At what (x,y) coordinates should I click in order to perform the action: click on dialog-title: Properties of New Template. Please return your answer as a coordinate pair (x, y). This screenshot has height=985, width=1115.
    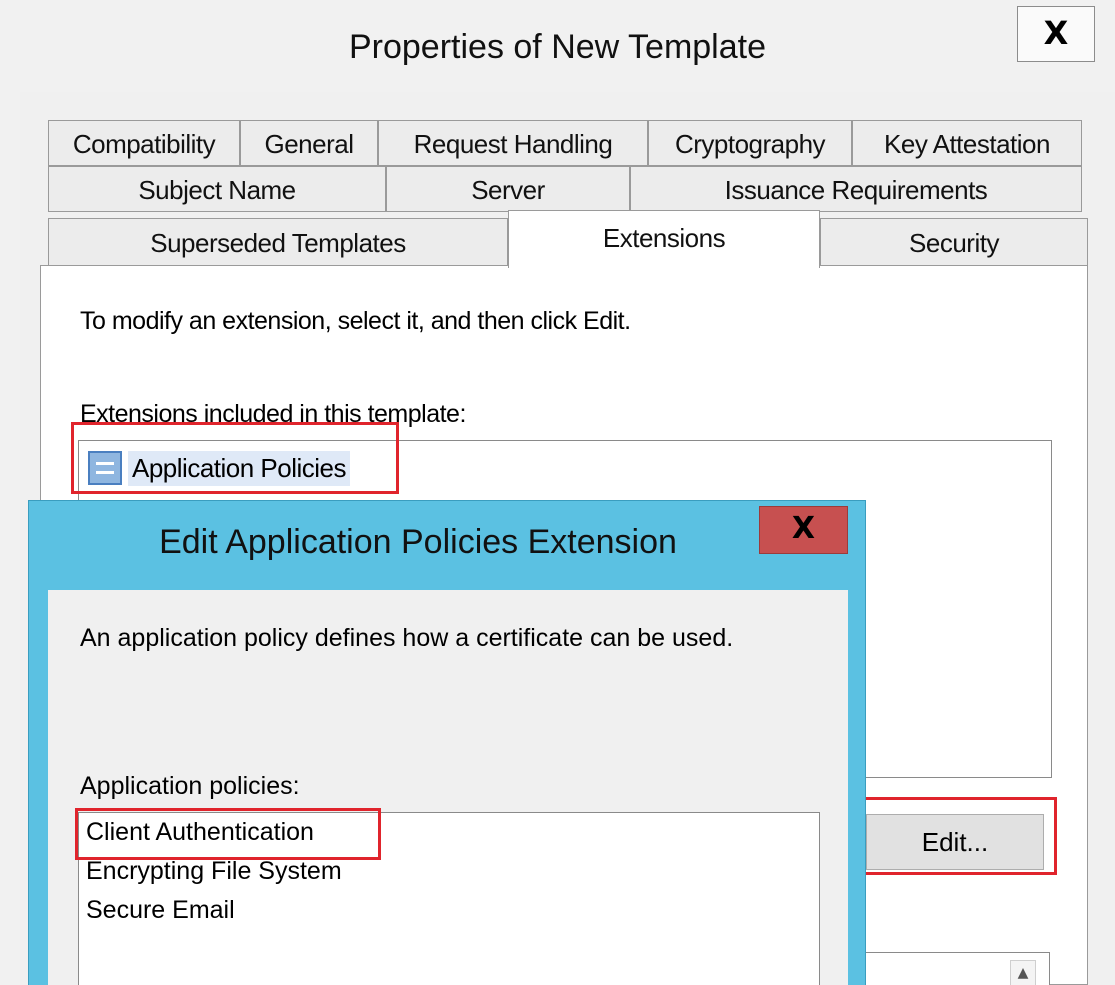
    Looking at the image, I should click on (557, 47).